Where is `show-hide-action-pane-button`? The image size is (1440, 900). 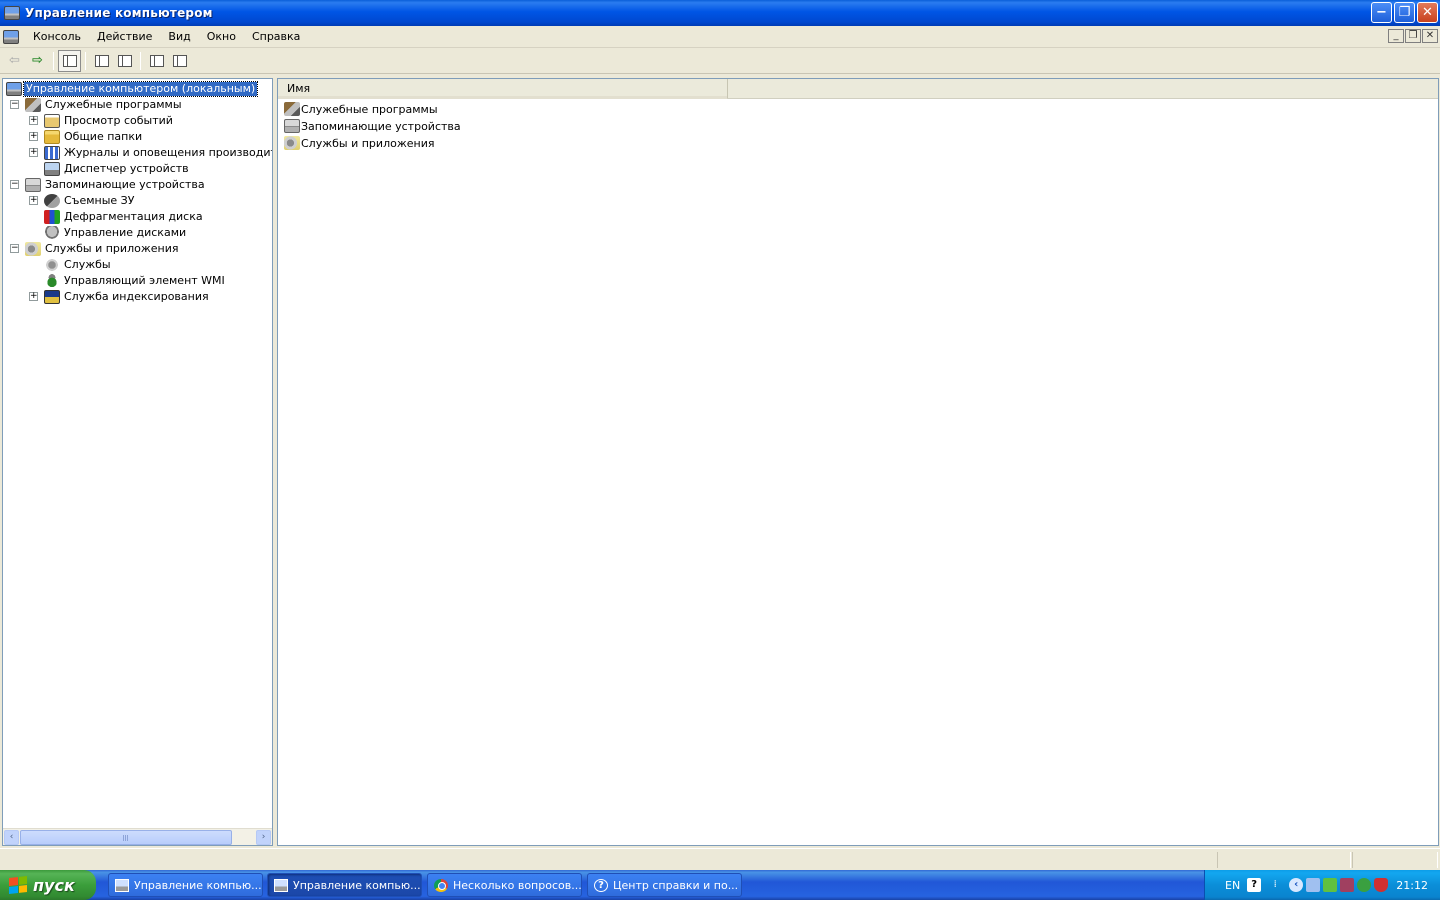 show-hide-action-pane-button is located at coordinates (179, 61).